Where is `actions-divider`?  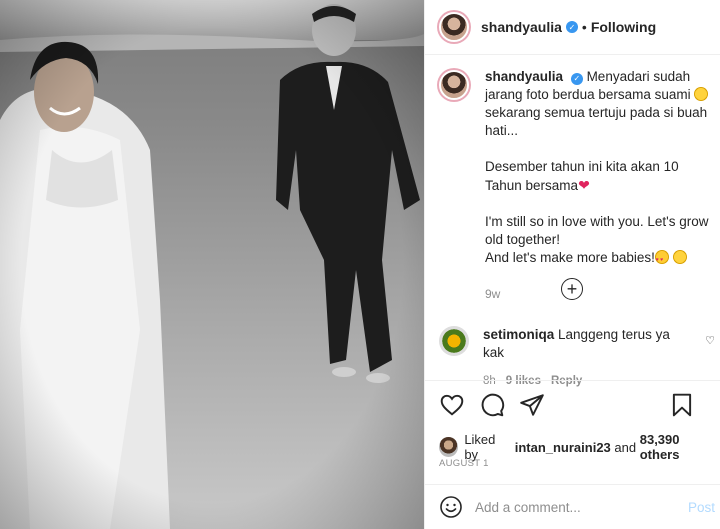 actions-divider is located at coordinates (572, 380).